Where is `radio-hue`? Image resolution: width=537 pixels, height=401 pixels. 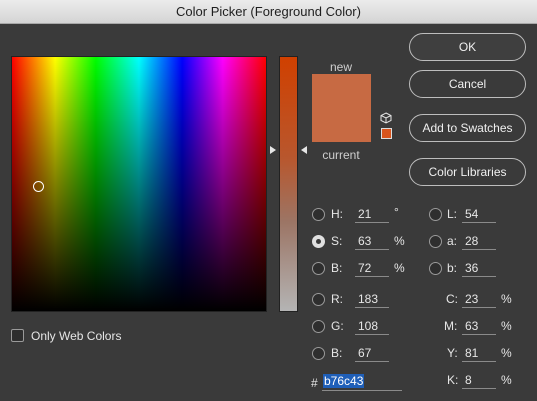 radio-hue is located at coordinates (318, 214).